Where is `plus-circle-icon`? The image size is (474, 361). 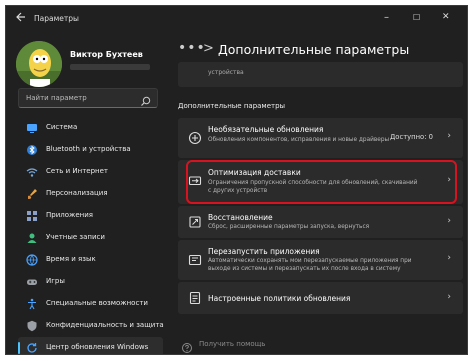 plus-circle-icon is located at coordinates (195, 138).